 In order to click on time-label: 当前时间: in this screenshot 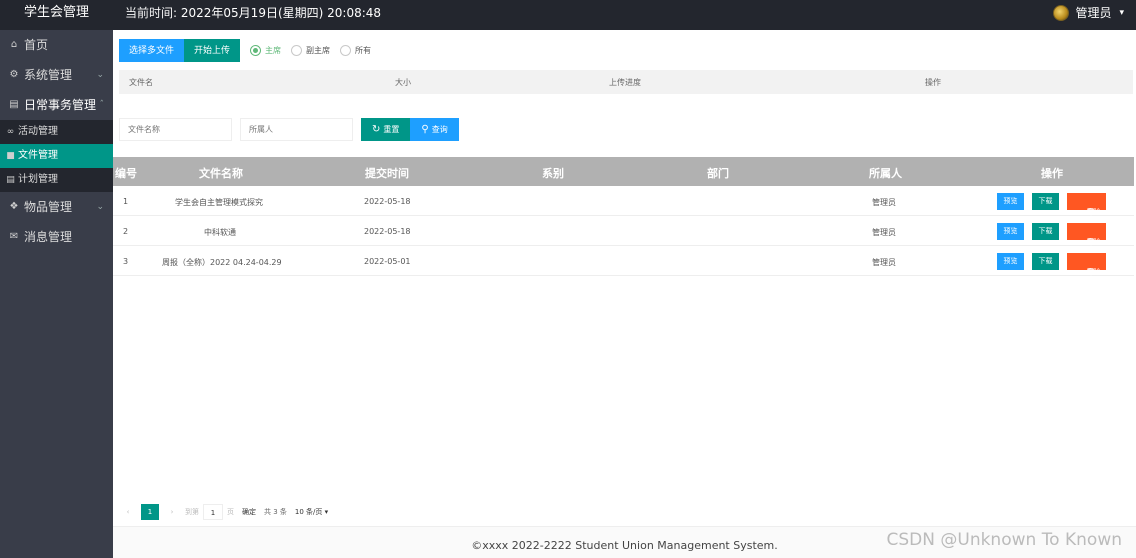, I will do `click(151, 13)`.